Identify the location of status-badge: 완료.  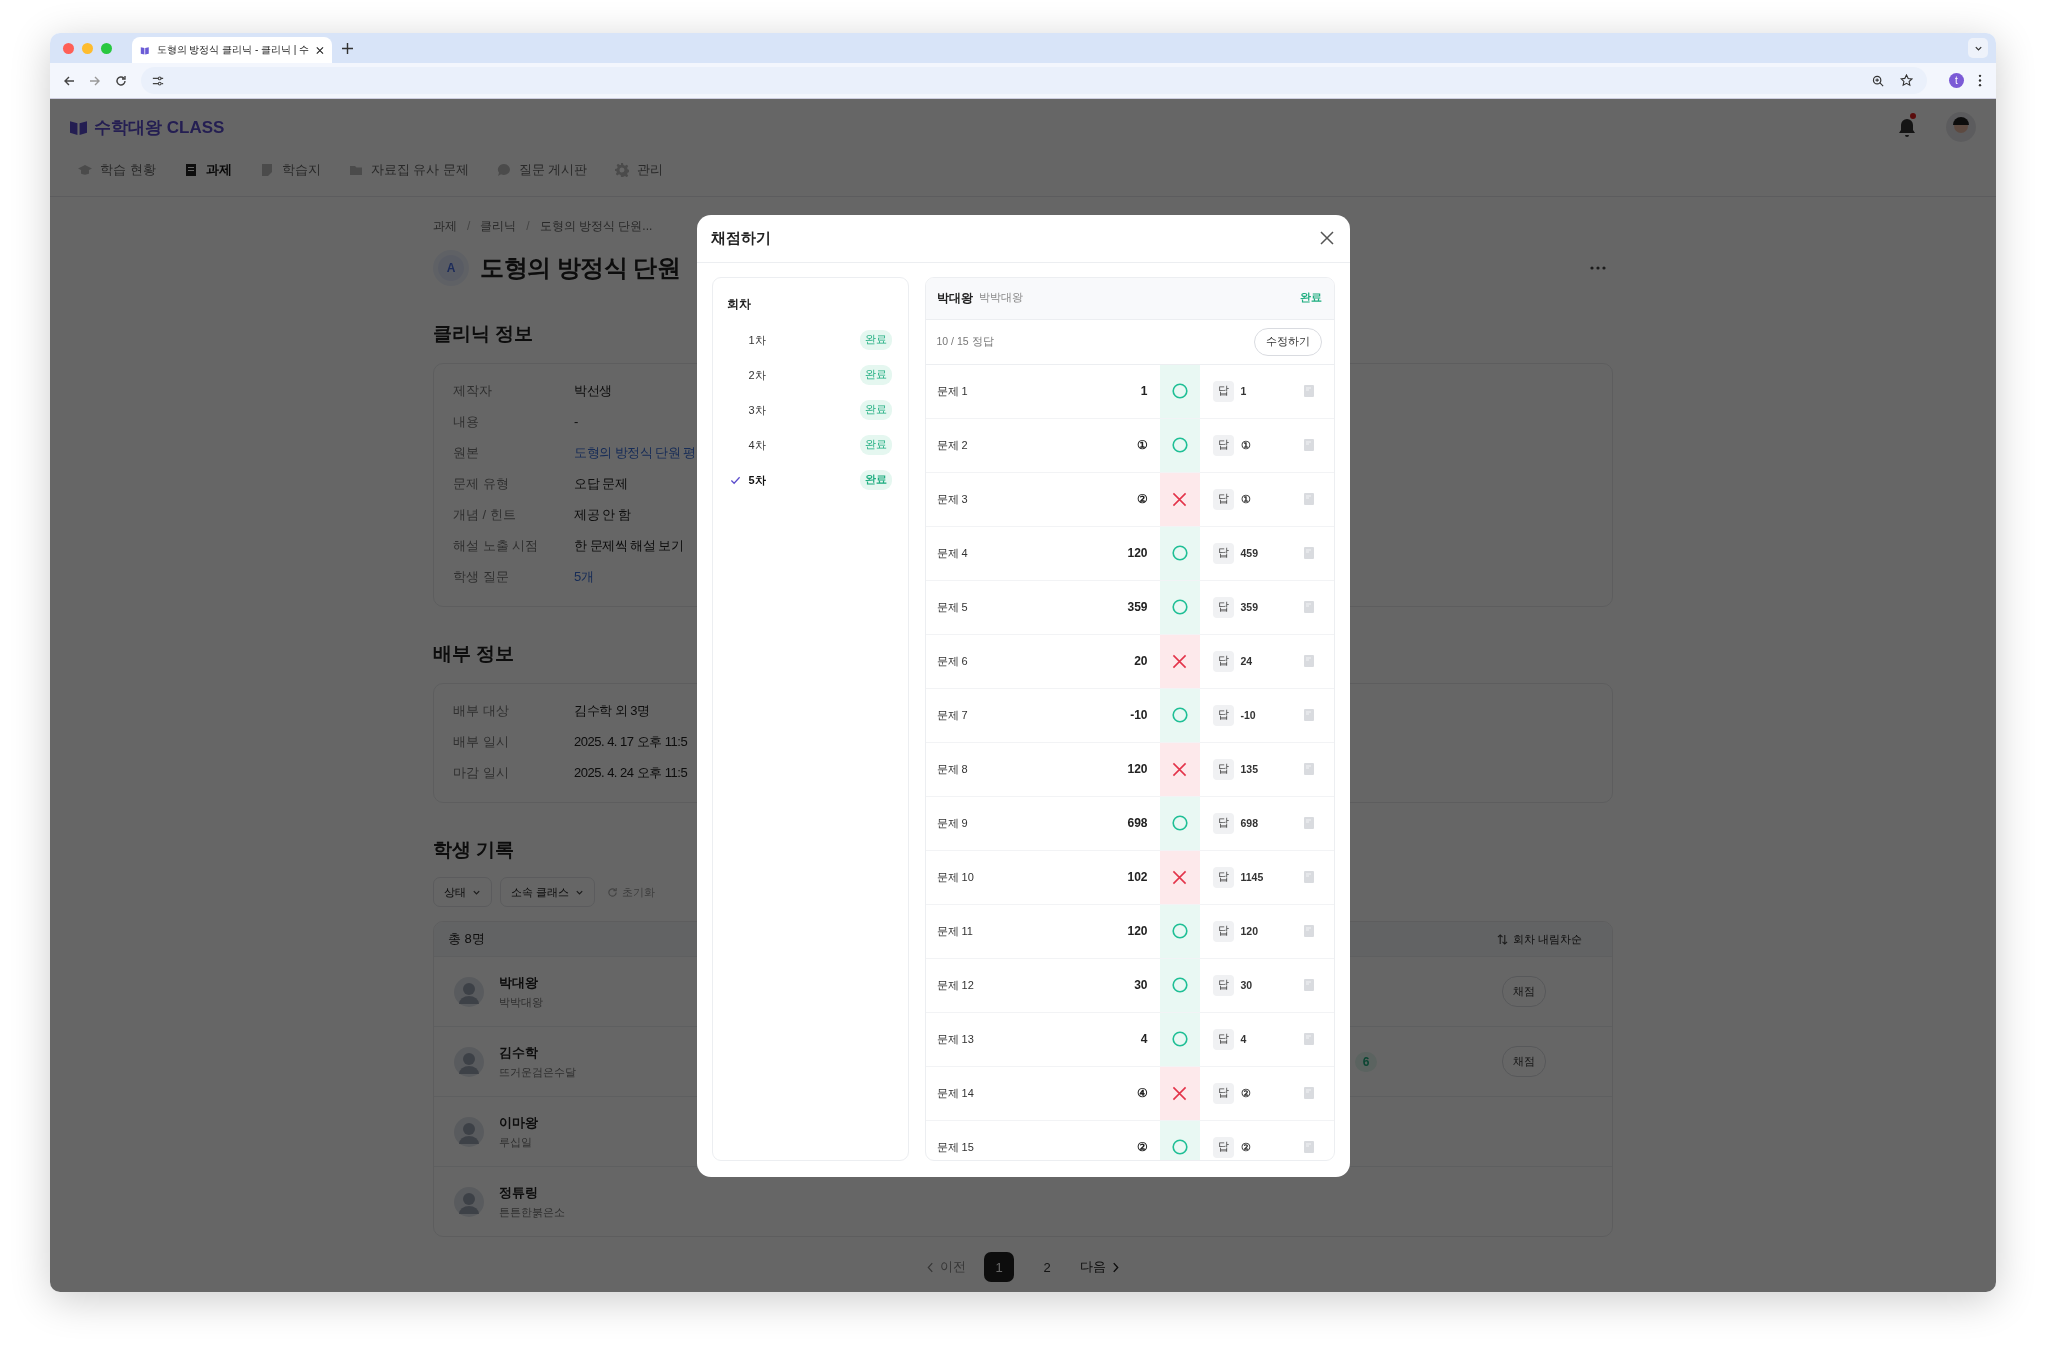
(875, 375).